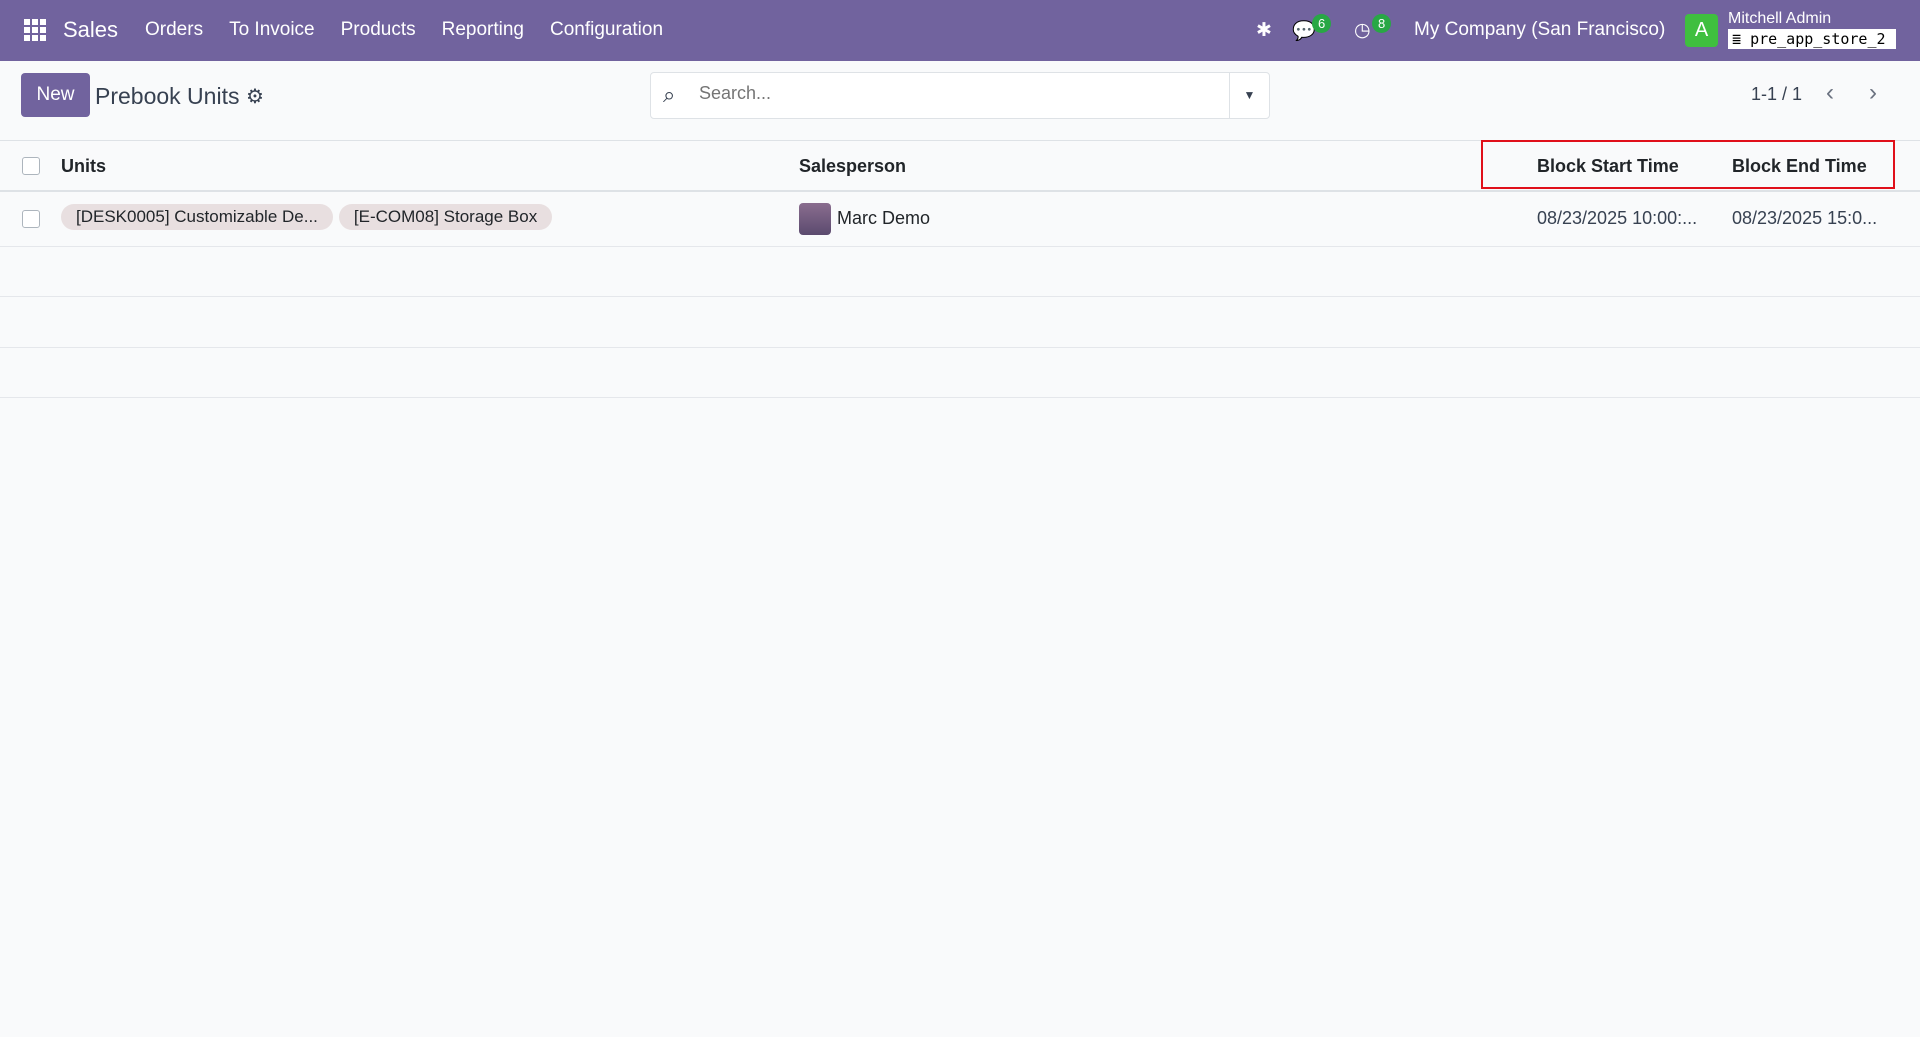  I want to click on search-bar: ⌕ ▼, so click(960, 95).